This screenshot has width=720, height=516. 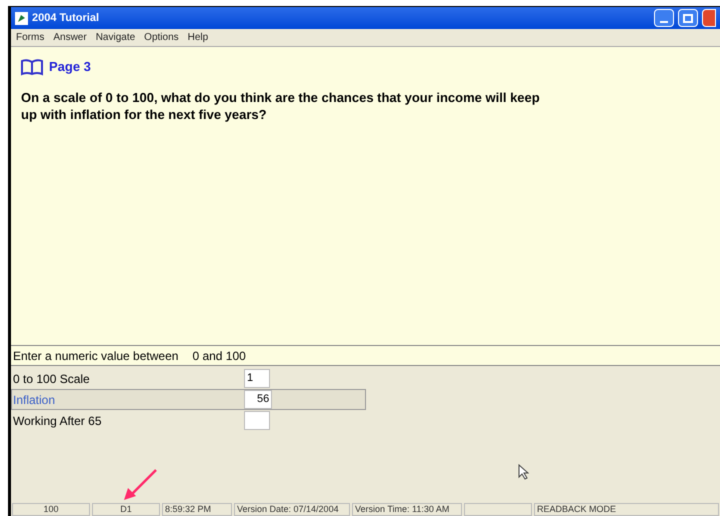 What do you see at coordinates (407, 509) in the screenshot?
I see `status-cell: Version Time: 11:30 AM` at bounding box center [407, 509].